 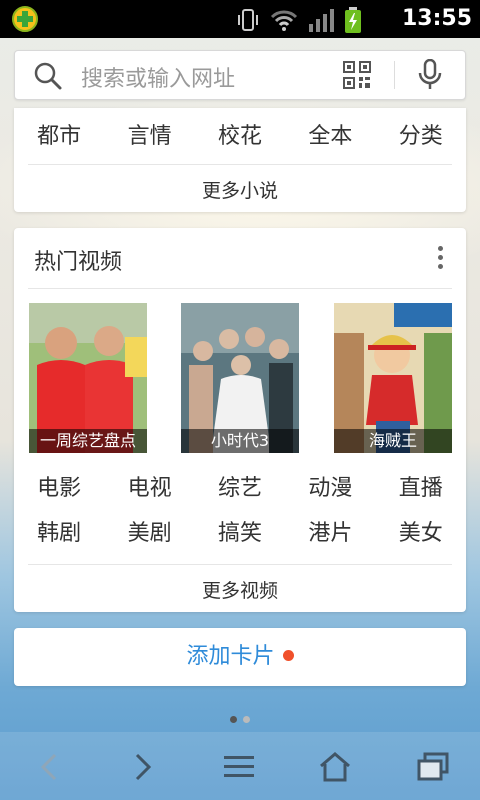 I want to click on novel-link-campus: 校花, so click(x=240, y=134).